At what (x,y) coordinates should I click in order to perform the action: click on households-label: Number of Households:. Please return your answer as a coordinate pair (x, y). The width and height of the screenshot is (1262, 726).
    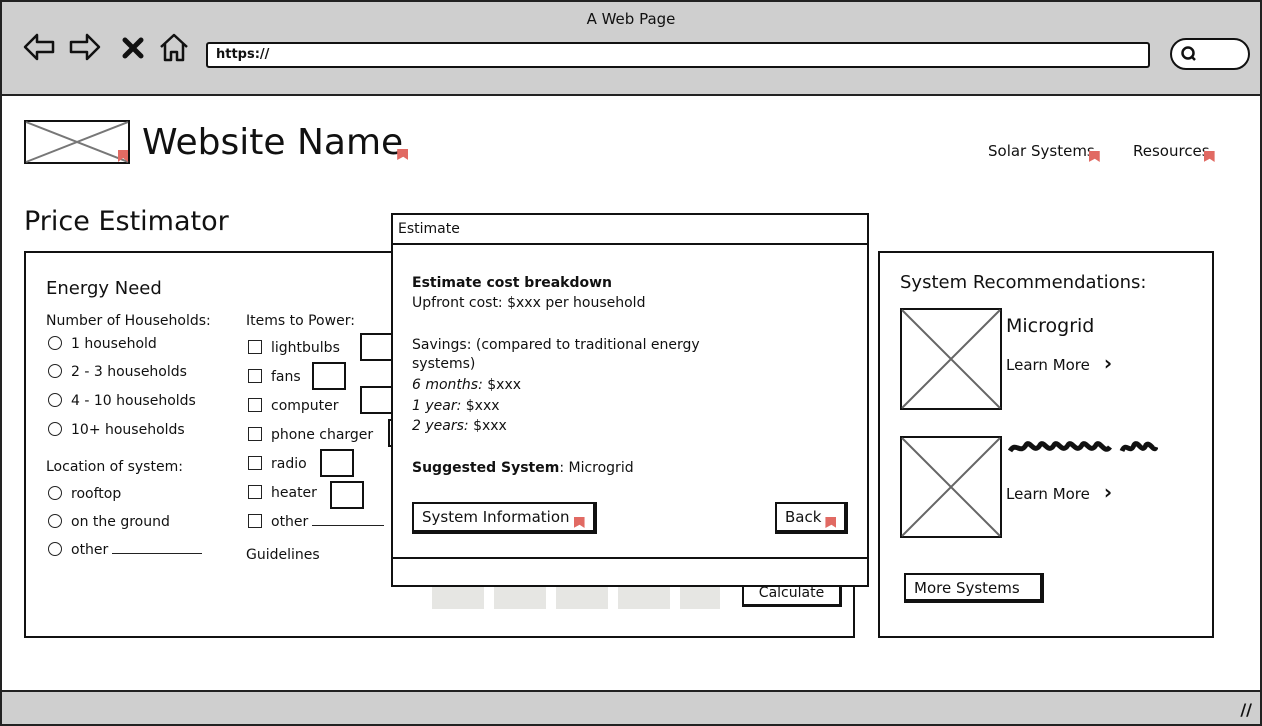
    Looking at the image, I should click on (128, 321).